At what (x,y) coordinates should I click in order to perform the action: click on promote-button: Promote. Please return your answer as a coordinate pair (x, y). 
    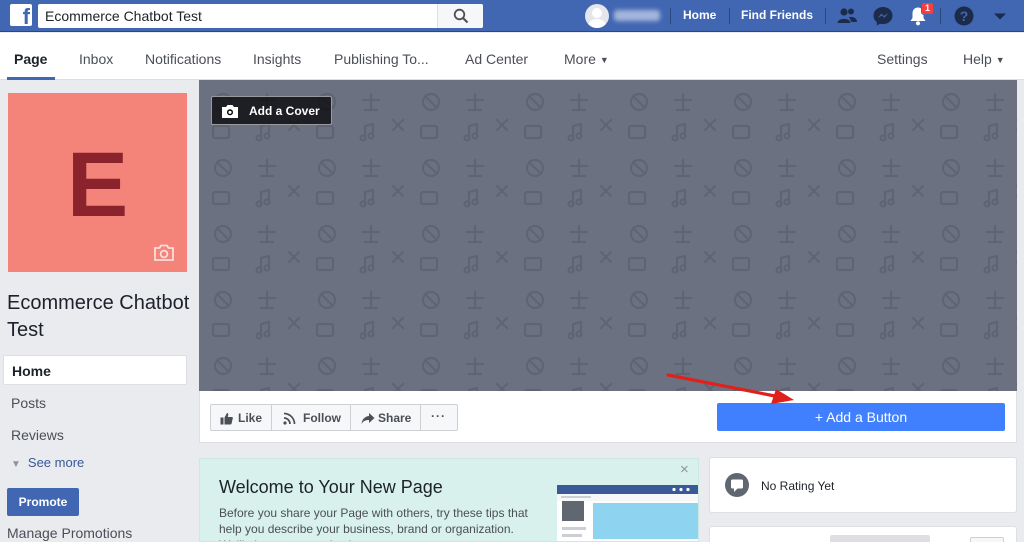
    Looking at the image, I should click on (43, 502).